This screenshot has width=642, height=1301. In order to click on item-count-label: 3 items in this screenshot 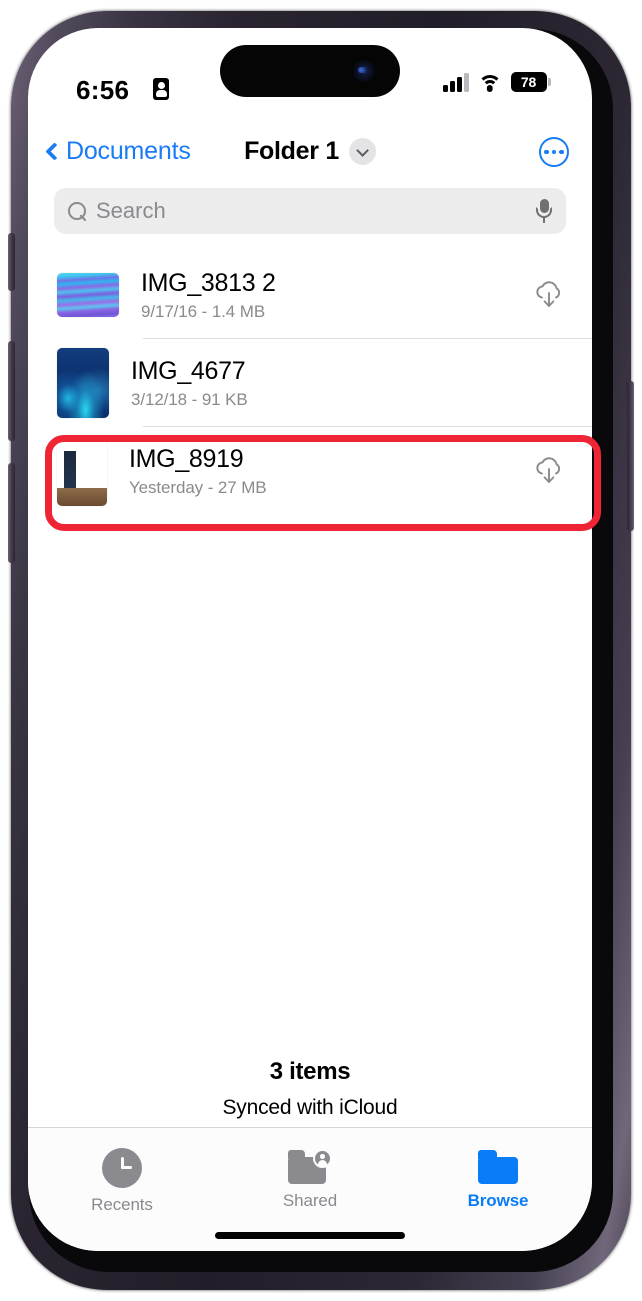, I will do `click(310, 1071)`.